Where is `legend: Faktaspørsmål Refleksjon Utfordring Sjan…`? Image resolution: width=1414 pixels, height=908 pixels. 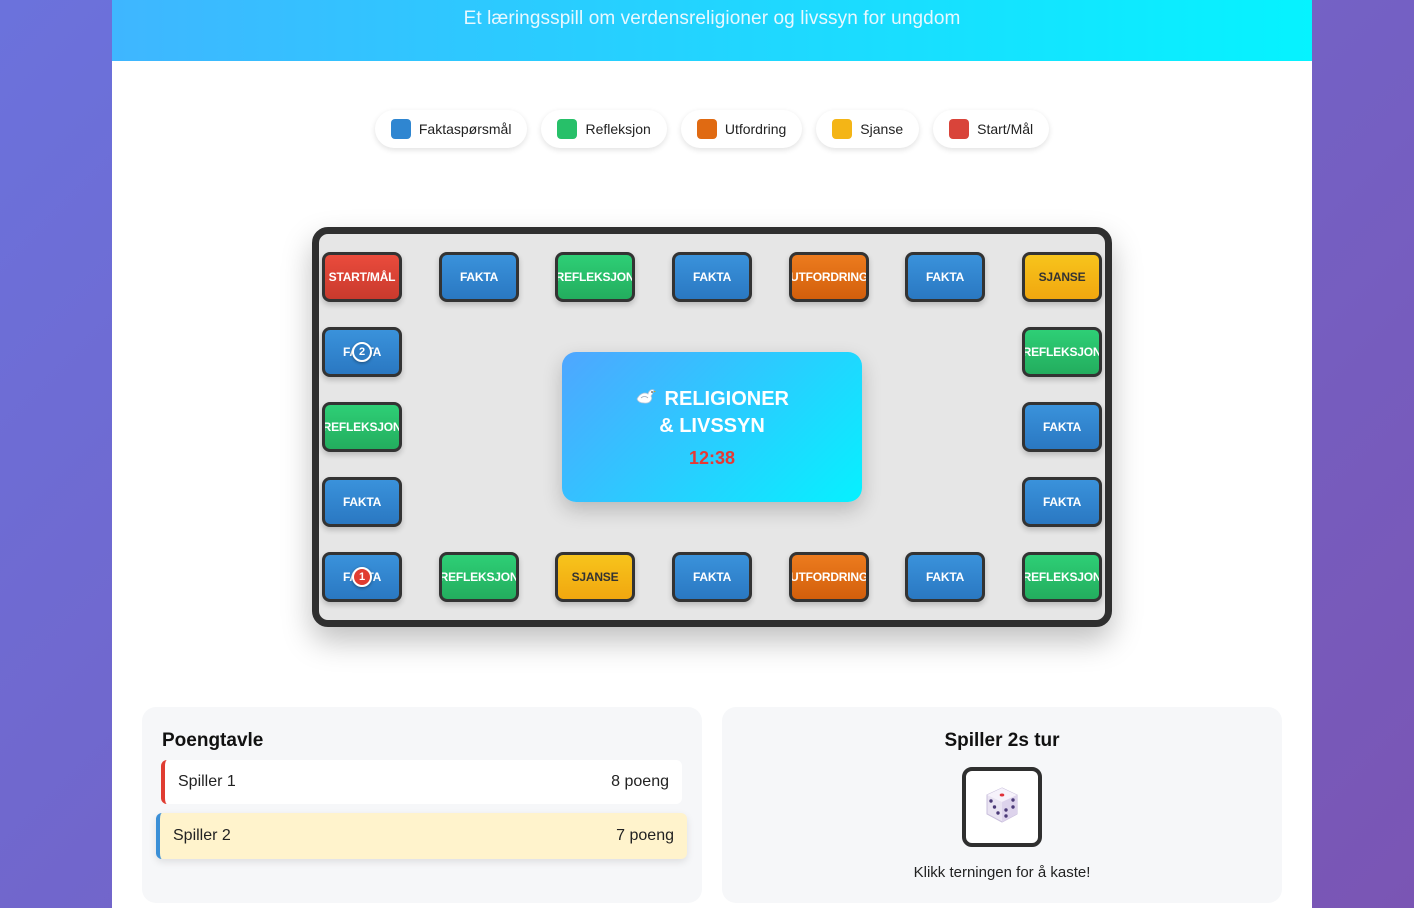
legend: Faktaspørsmål Refleksjon Utfordring Sjan… is located at coordinates (712, 129).